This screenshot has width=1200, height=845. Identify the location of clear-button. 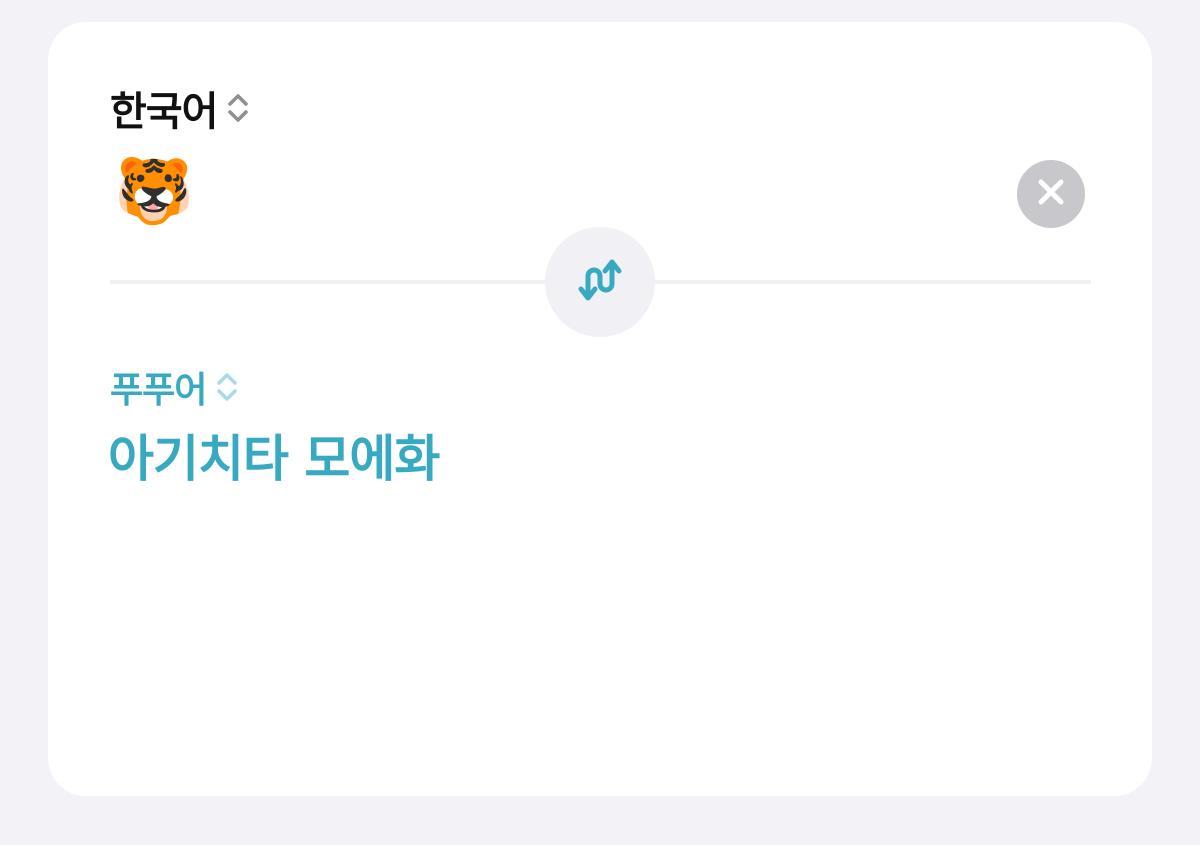
(1051, 194).